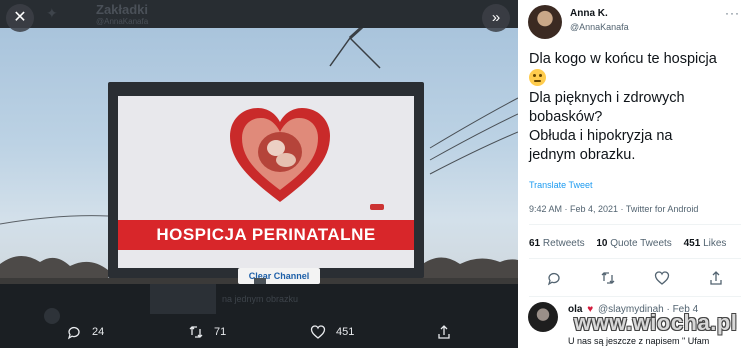 The height and width of the screenshot is (348, 750). I want to click on author-name: Anna K., so click(589, 13).